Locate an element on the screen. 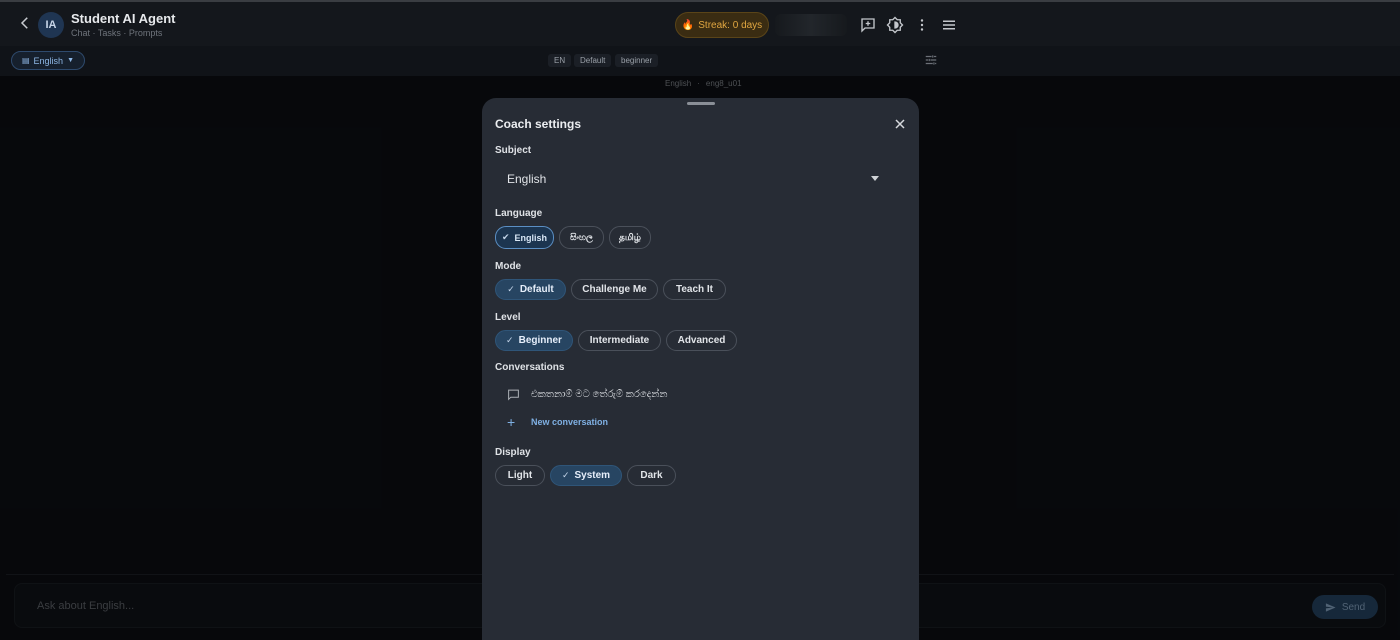  sheet-title: Coach settings is located at coordinates (538, 124).